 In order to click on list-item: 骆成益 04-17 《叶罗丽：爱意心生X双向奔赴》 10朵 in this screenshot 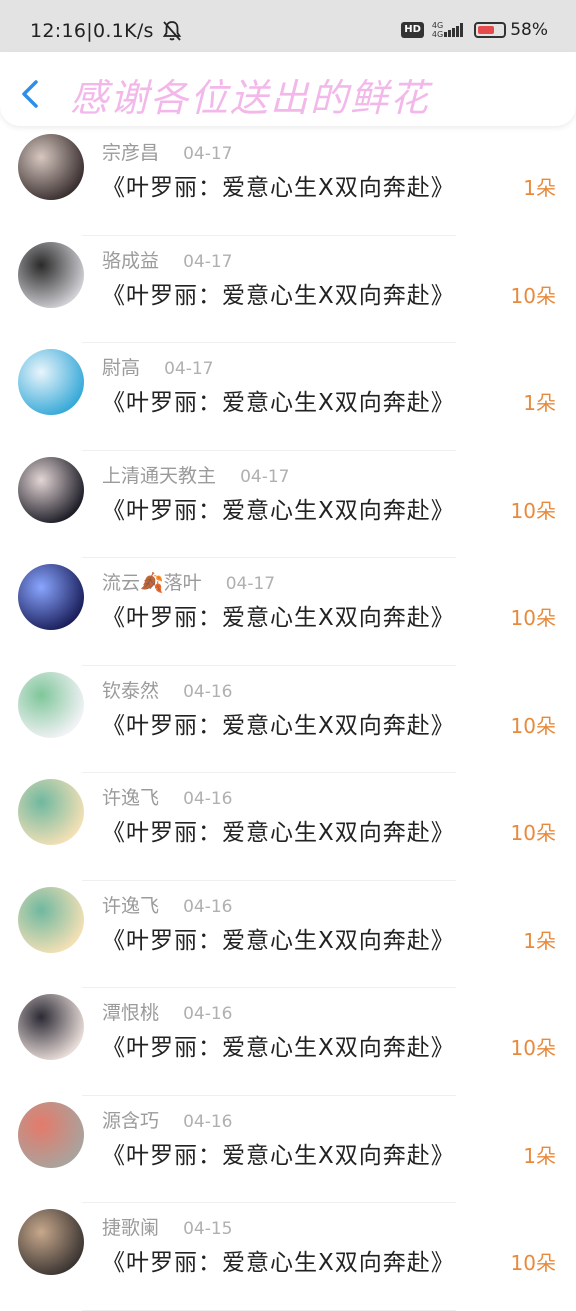, I will do `click(288, 289)`.